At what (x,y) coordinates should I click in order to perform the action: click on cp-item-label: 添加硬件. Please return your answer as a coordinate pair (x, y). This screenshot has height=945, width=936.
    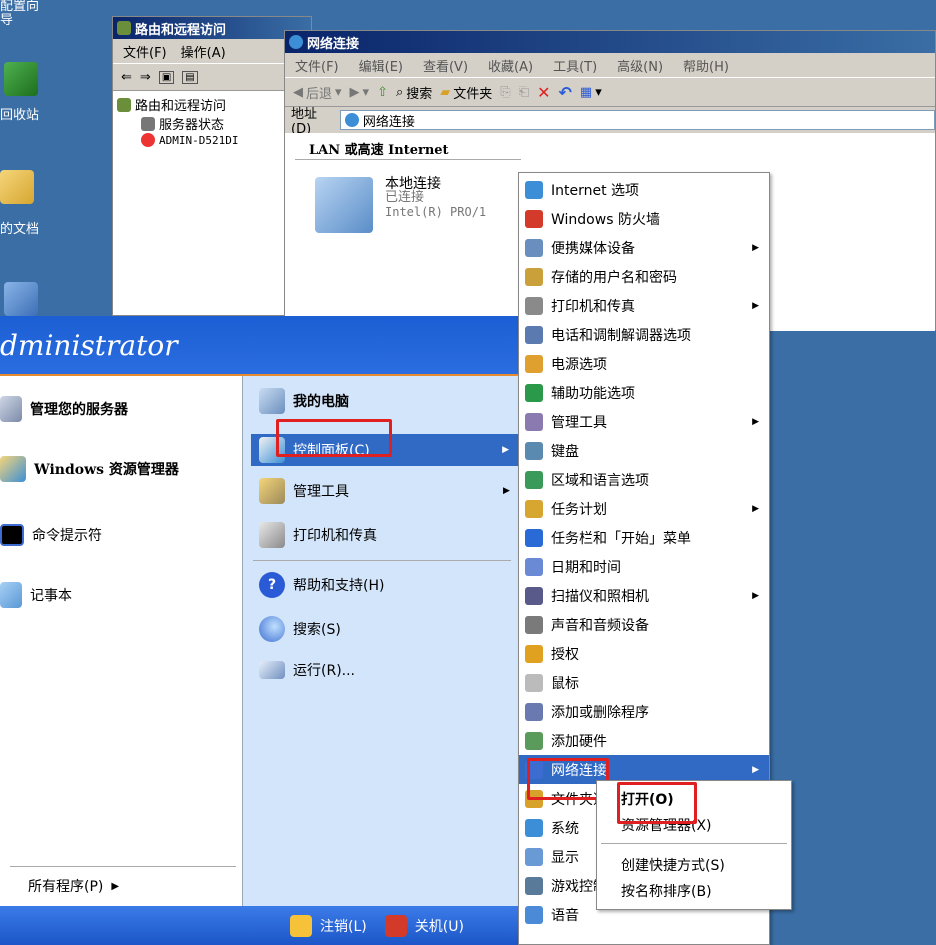
    Looking at the image, I should click on (579, 741).